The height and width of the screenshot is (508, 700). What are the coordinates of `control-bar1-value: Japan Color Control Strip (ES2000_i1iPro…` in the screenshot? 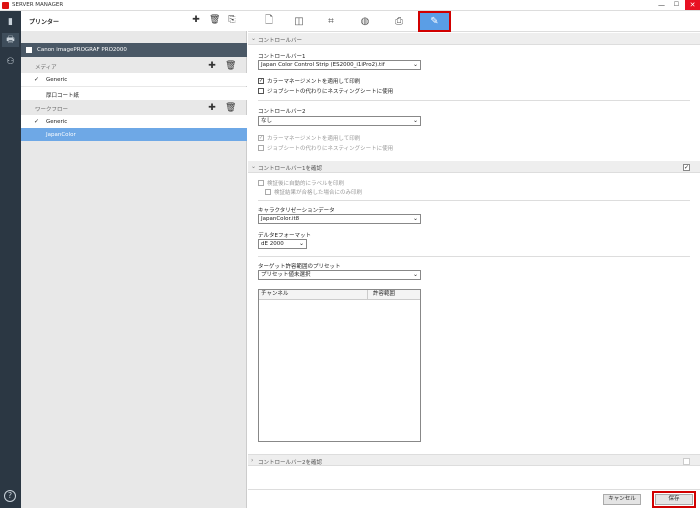 It's located at (323, 65).